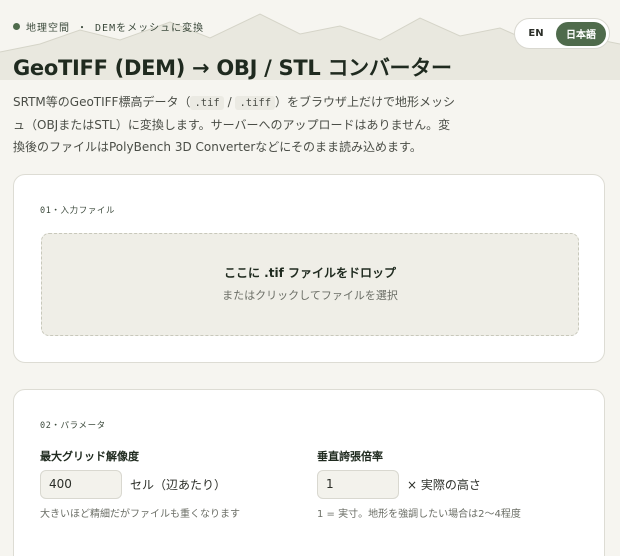 This screenshot has width=620, height=556. What do you see at coordinates (78, 211) in the screenshot?
I see `input-file-section-label: 01・入力ファイル` at bounding box center [78, 211].